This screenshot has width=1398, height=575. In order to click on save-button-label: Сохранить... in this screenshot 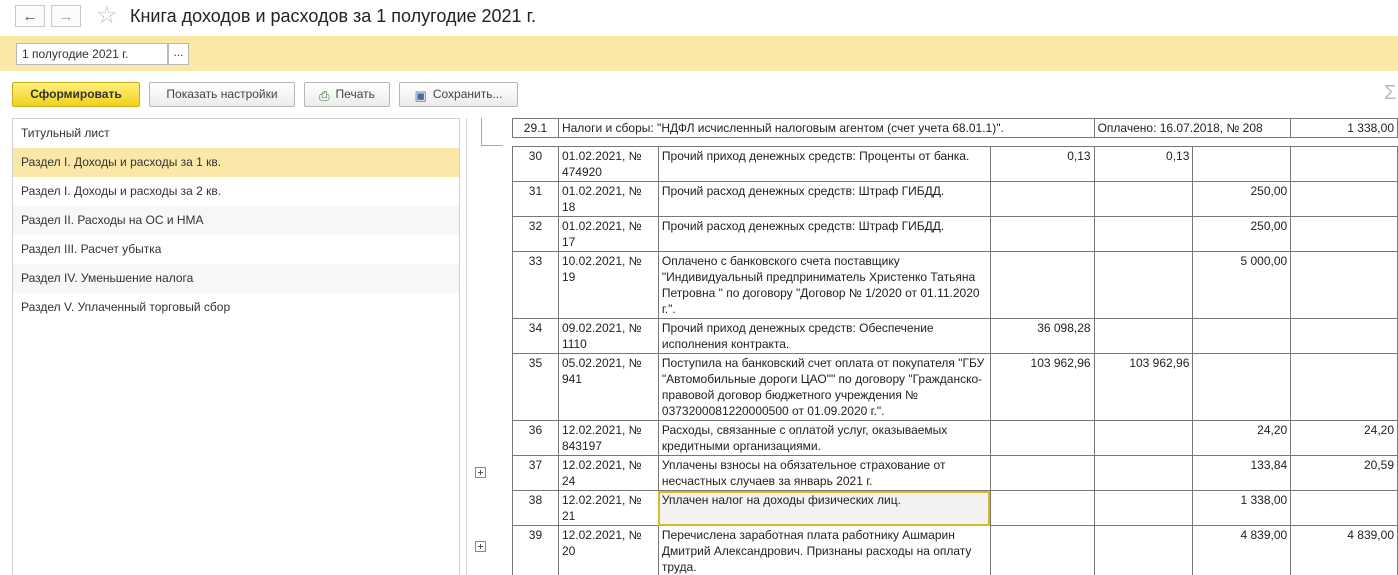, I will do `click(467, 94)`.